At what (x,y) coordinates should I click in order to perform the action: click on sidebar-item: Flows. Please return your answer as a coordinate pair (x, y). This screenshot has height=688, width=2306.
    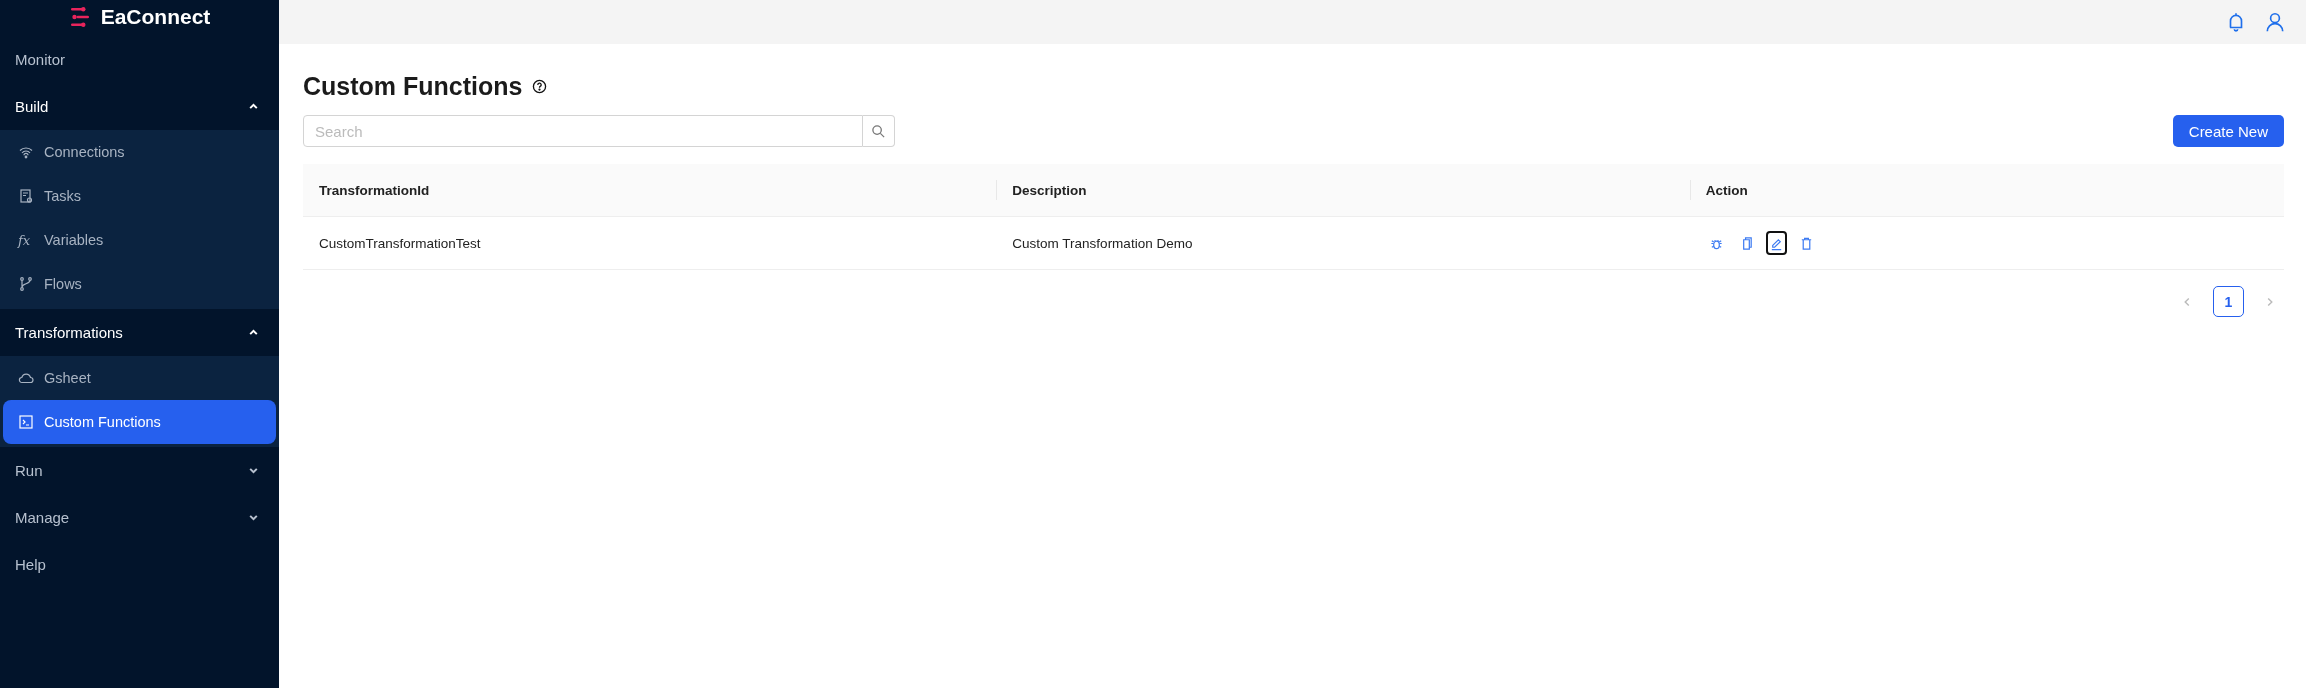
    Looking at the image, I should click on (139, 284).